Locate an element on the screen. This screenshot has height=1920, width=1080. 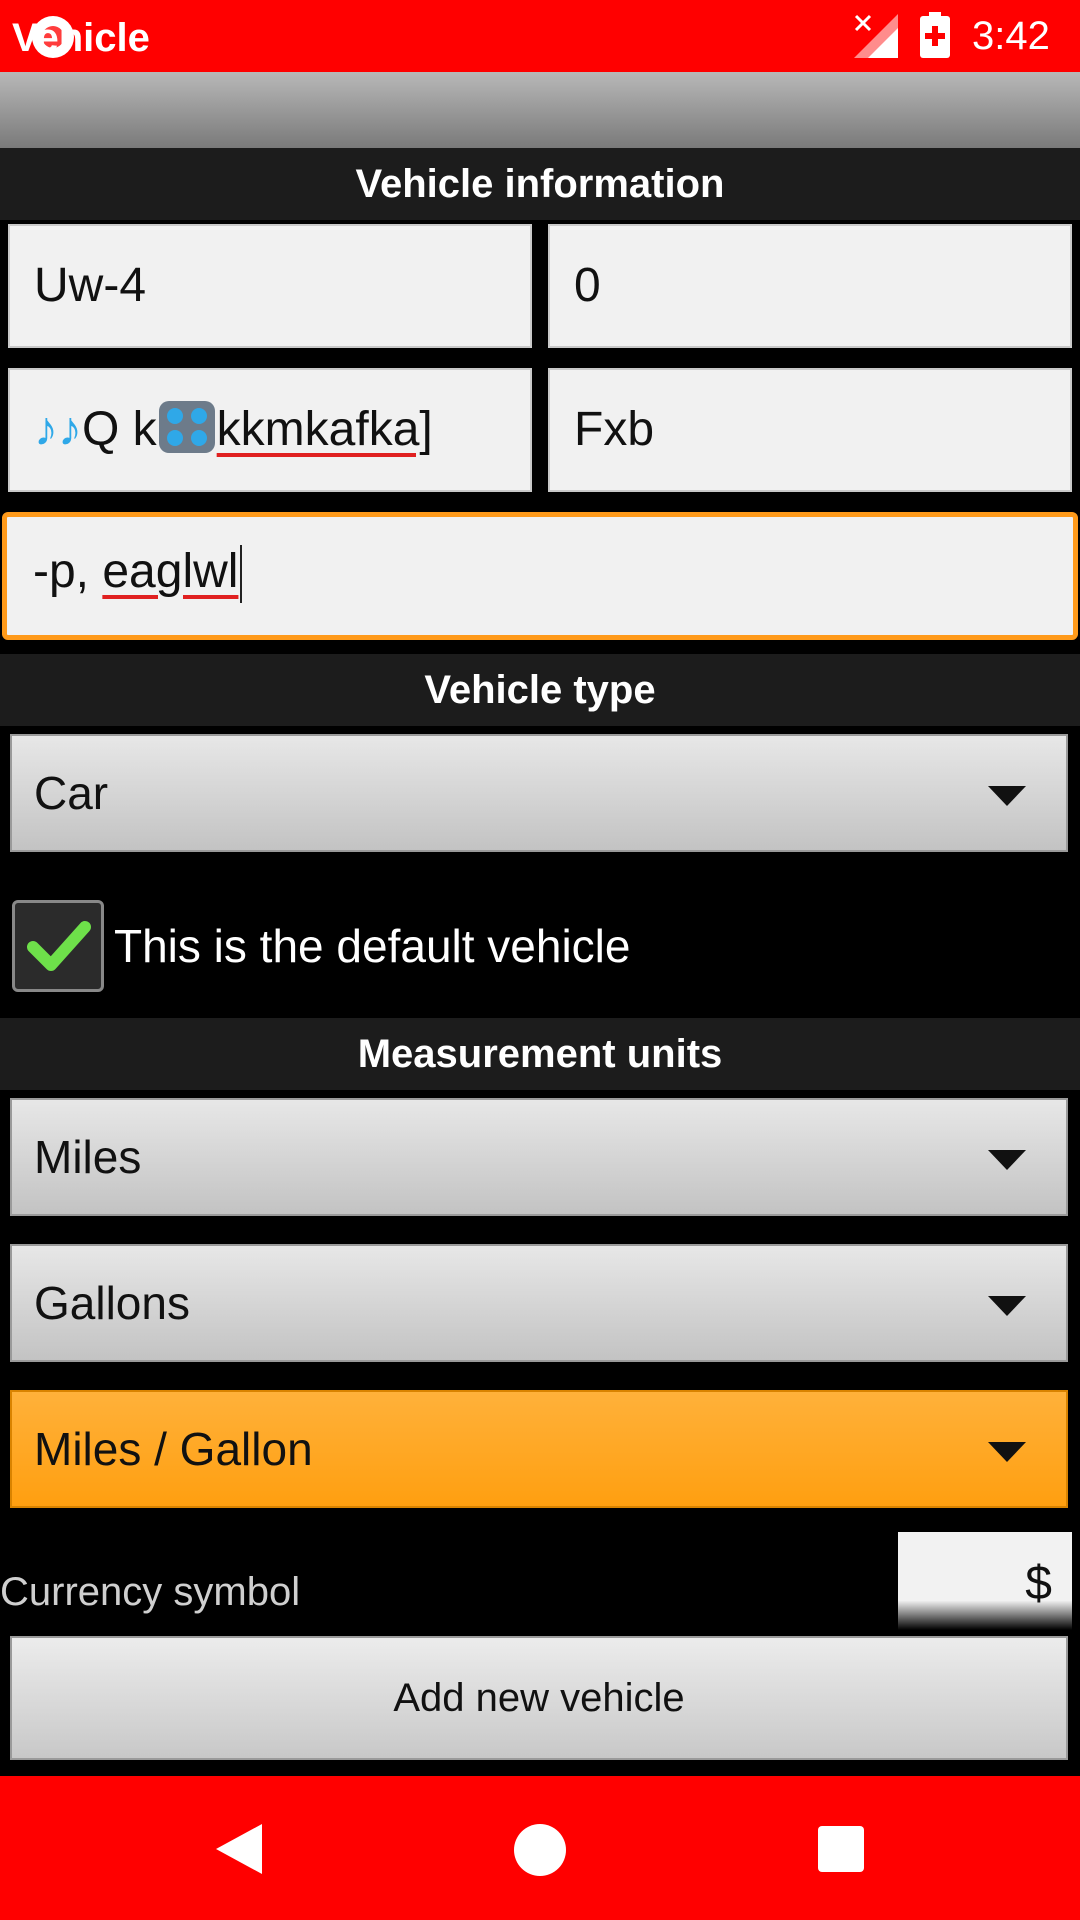
economy-unit-value: Miles / Gallon is located at coordinates (173, 1449).